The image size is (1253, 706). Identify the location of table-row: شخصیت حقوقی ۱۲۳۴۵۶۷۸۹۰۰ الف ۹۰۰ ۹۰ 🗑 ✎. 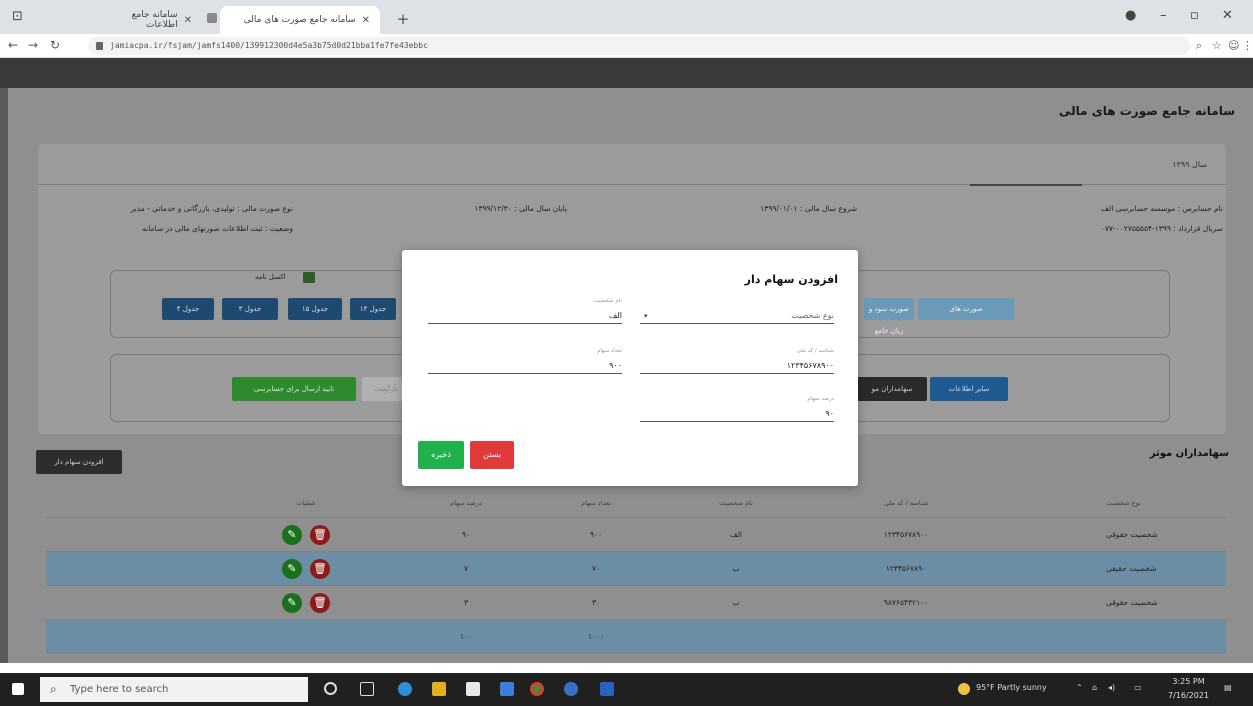
(636, 535).